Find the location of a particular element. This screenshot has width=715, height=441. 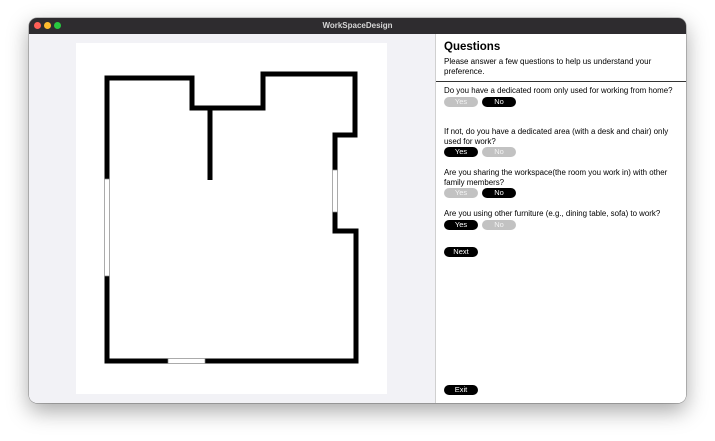

window-title: WorkSpaceDesign is located at coordinates (357, 25).